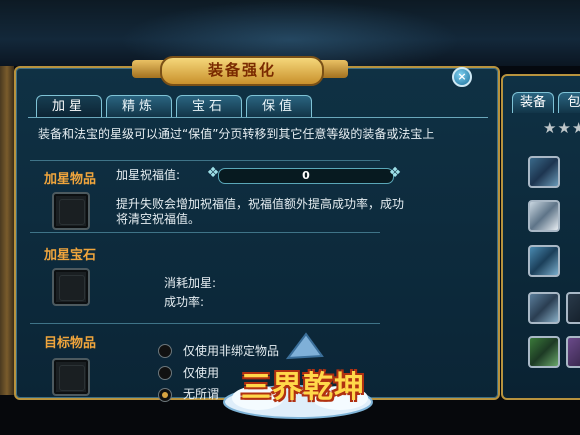 Image resolution: width=580 pixels, height=435 pixels. Describe the element at coordinates (190, 283) in the screenshot. I see `cost-label: 消耗加星:` at that location.